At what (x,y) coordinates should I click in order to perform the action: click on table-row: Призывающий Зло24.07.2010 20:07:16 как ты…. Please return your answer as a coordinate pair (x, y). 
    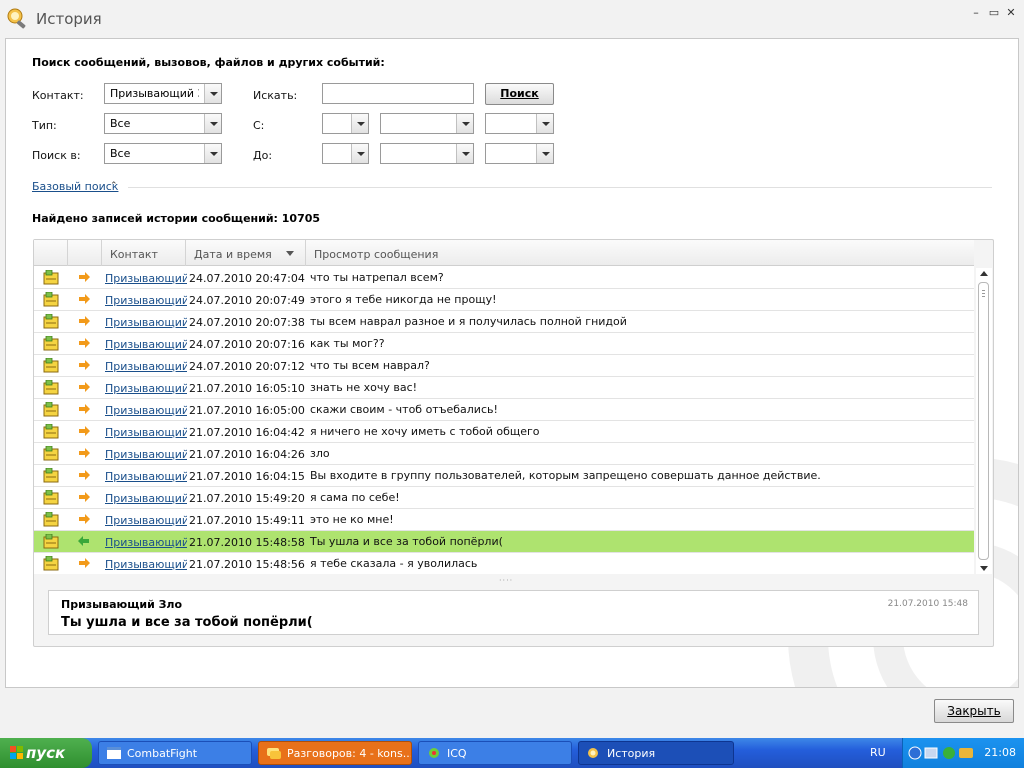
    Looking at the image, I should click on (504, 344).